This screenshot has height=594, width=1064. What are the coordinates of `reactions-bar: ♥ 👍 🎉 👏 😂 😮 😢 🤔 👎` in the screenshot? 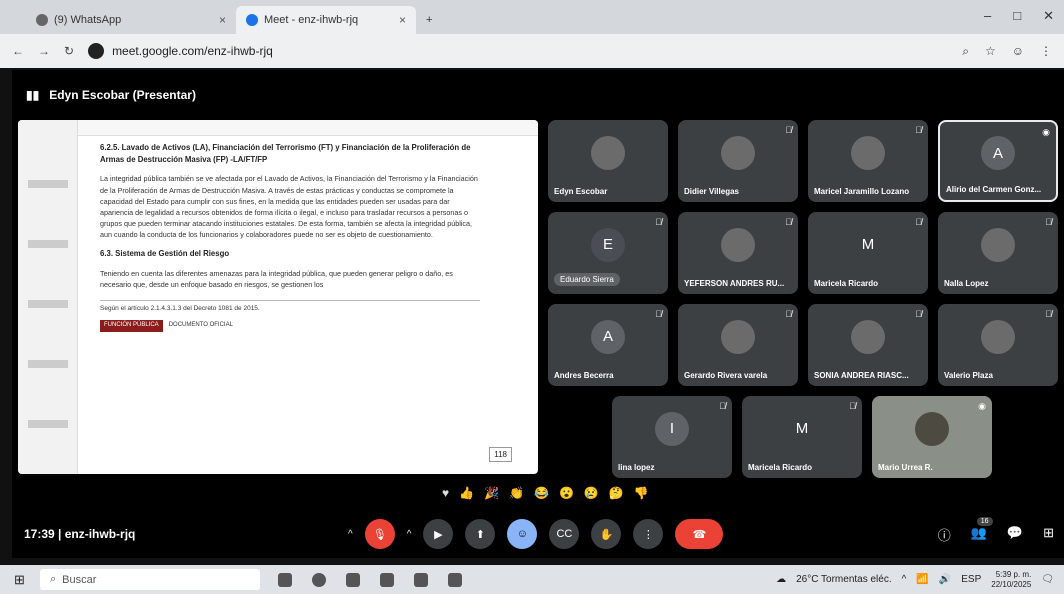 It's located at (545, 493).